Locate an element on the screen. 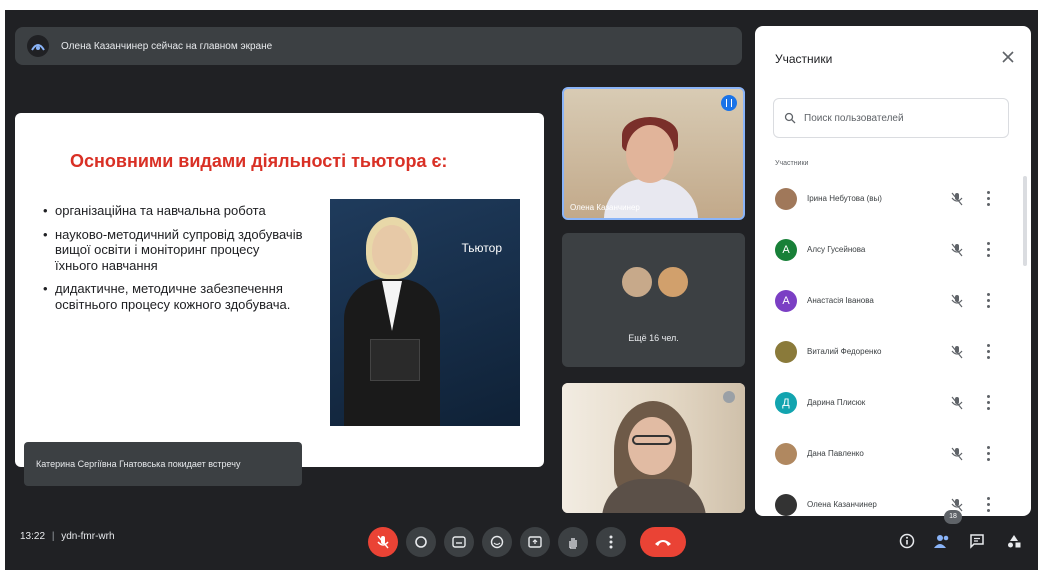  mic-off-icon is located at coordinates (383, 542).